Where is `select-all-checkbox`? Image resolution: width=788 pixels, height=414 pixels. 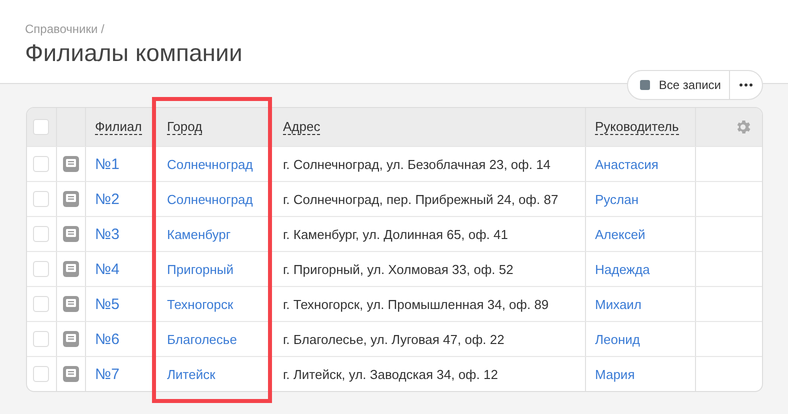 select-all-checkbox is located at coordinates (41, 127).